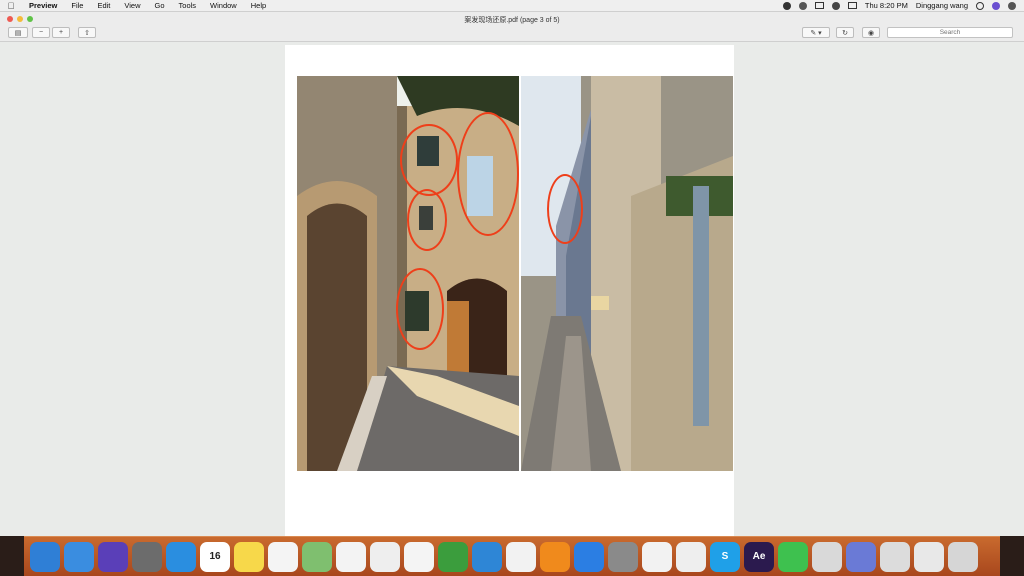 The height and width of the screenshot is (576, 1024). I want to click on app-store-icon, so click(589, 556).